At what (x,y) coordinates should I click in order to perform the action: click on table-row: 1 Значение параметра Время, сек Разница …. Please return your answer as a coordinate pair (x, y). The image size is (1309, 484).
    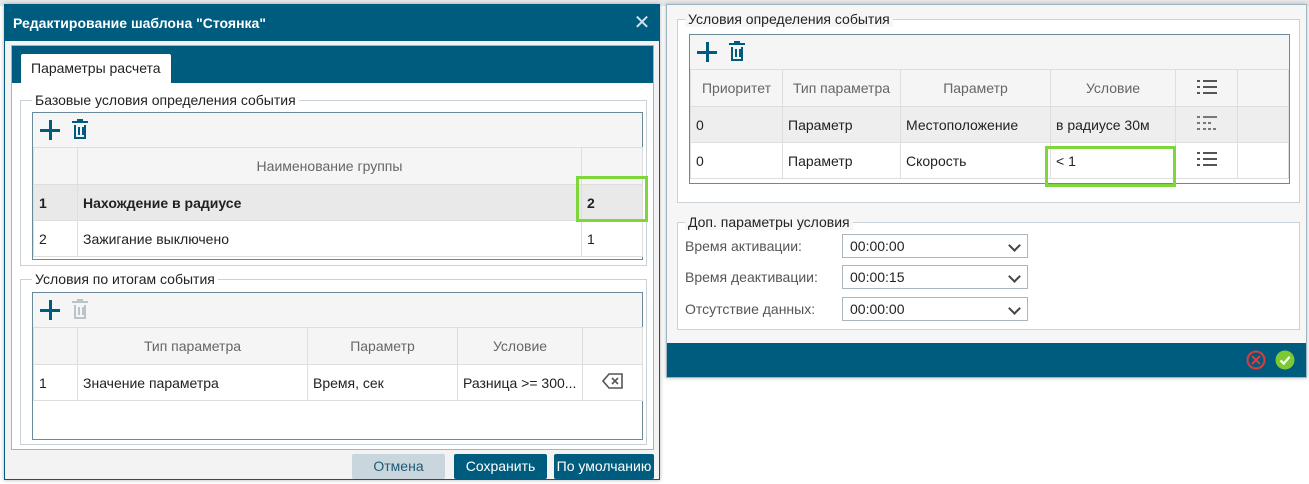
    Looking at the image, I should click on (338, 382).